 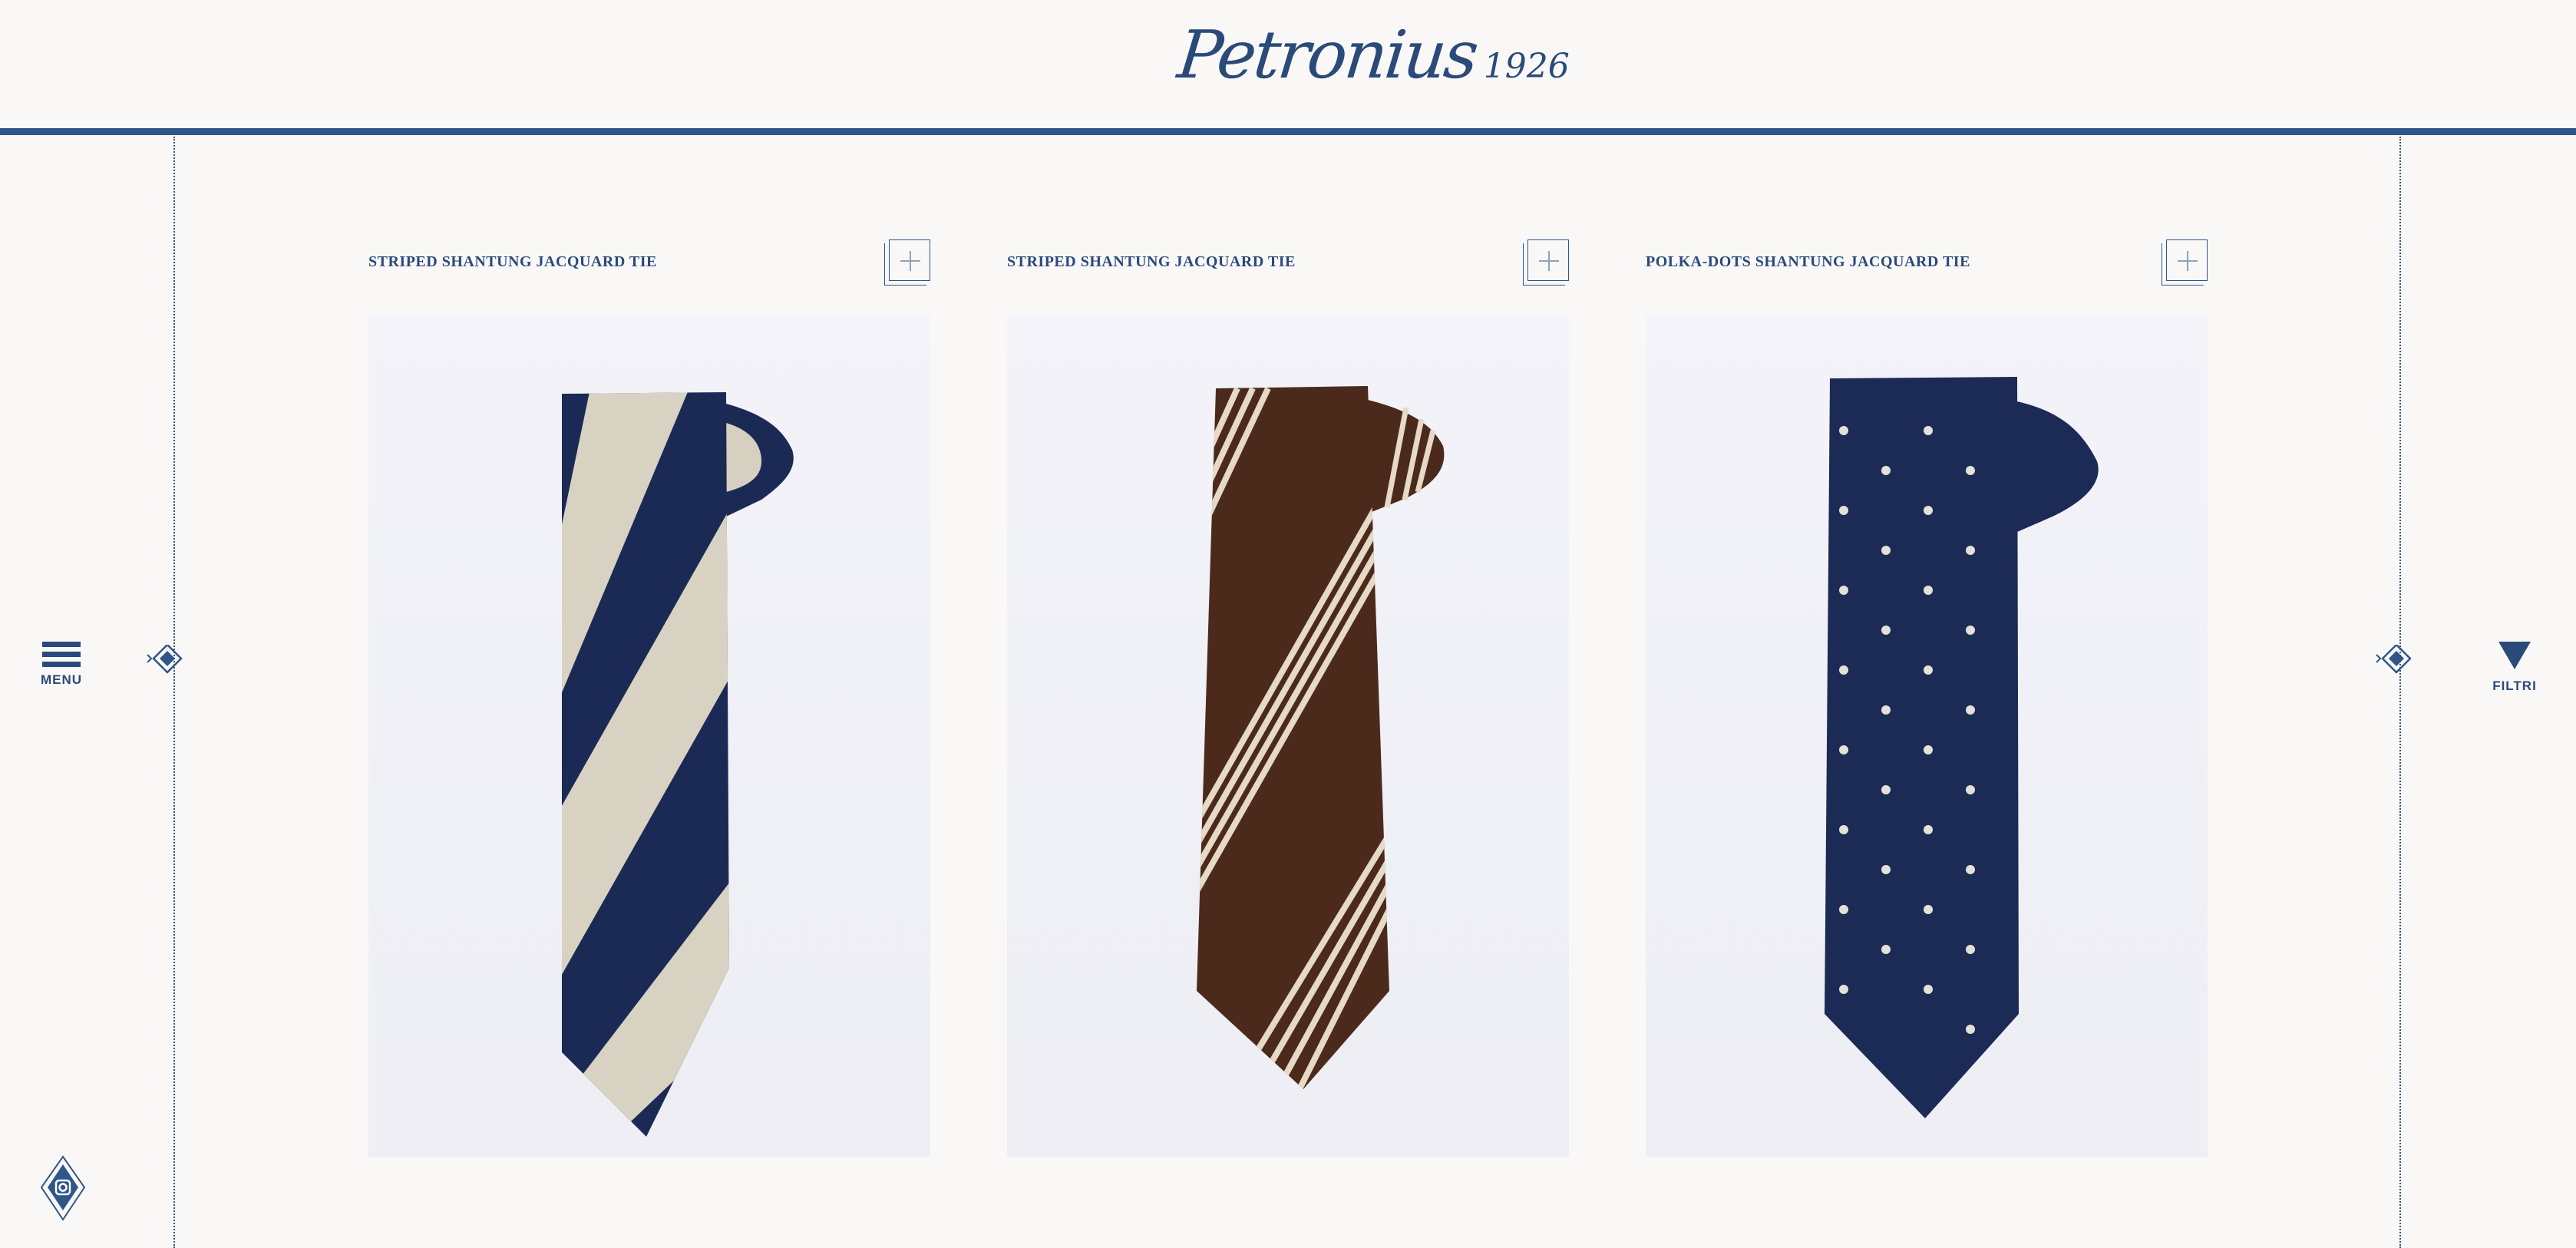 I want to click on site-header: Petronius 1926, so click(x=1288, y=68).